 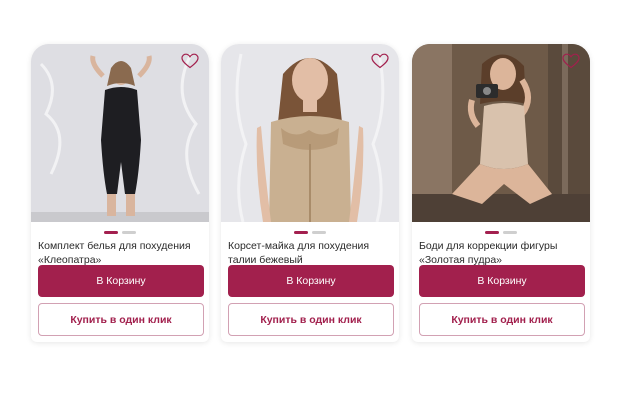 What do you see at coordinates (121, 253) in the screenshot?
I see `product-title: Комплект белья для похудения «Клеопатра»` at bounding box center [121, 253].